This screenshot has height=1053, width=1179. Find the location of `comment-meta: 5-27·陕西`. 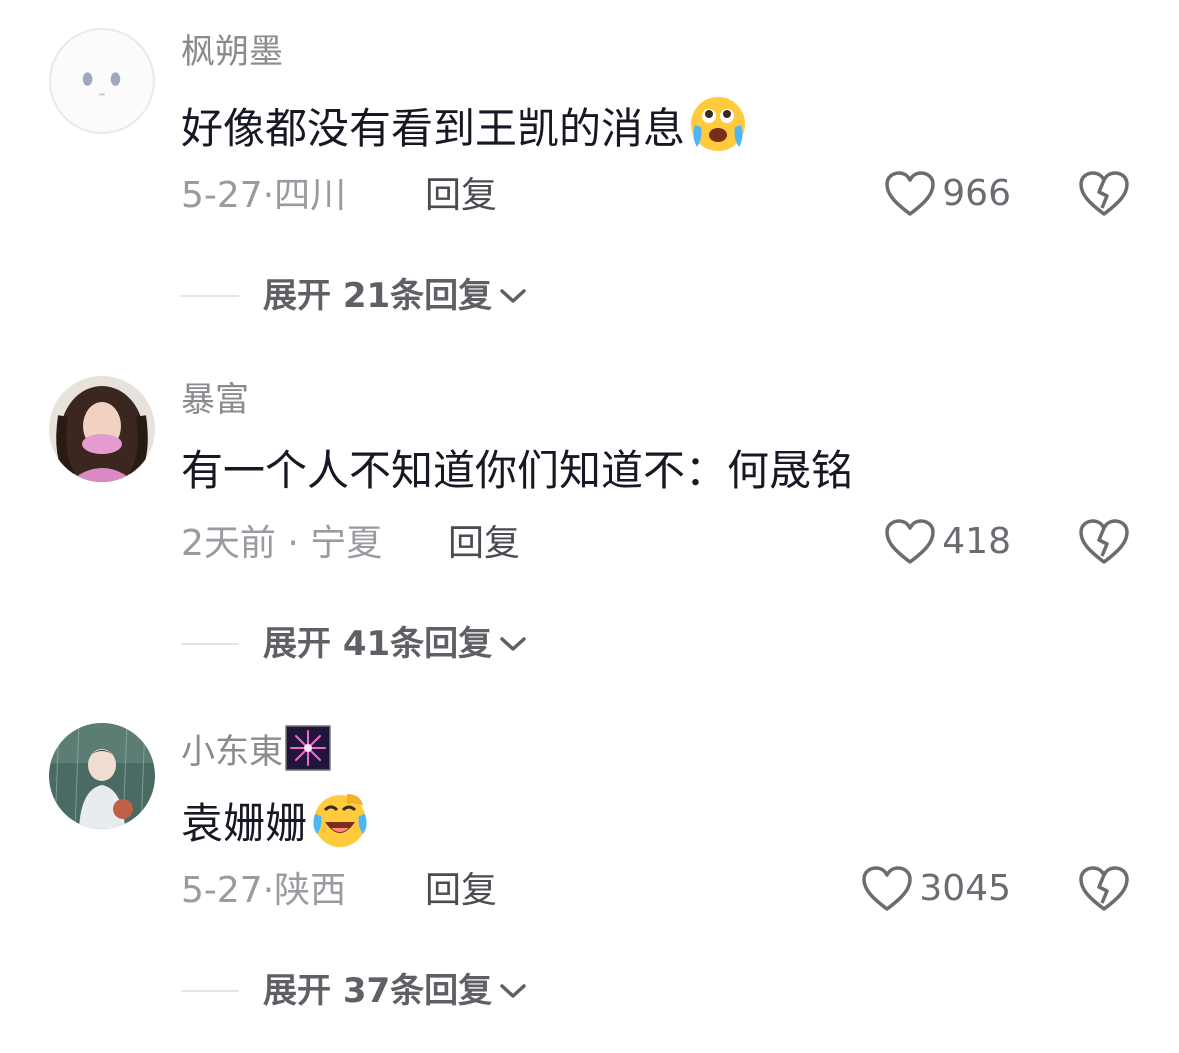

comment-meta: 5-27·陕西 is located at coordinates (263, 891).